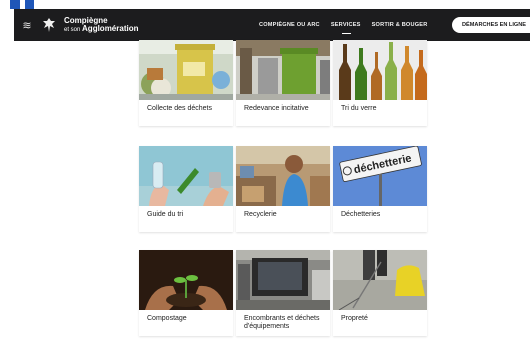 The height and width of the screenshot is (341, 530). What do you see at coordinates (276, 108) in the screenshot?
I see `tile-label: Redevance incitative` at bounding box center [276, 108].